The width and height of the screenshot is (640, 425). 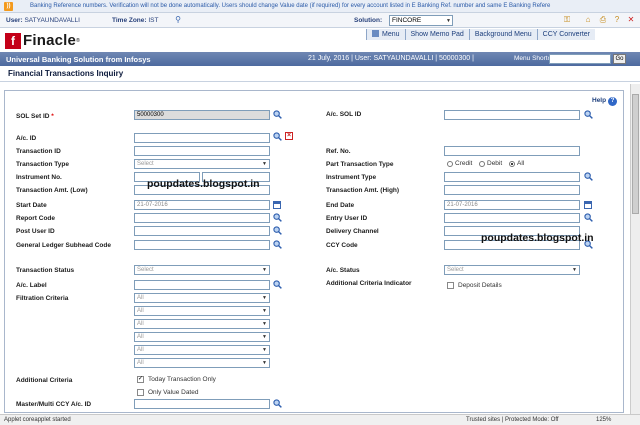 What do you see at coordinates (603, 20) in the screenshot?
I see `print-icon: ⎙` at bounding box center [603, 20].